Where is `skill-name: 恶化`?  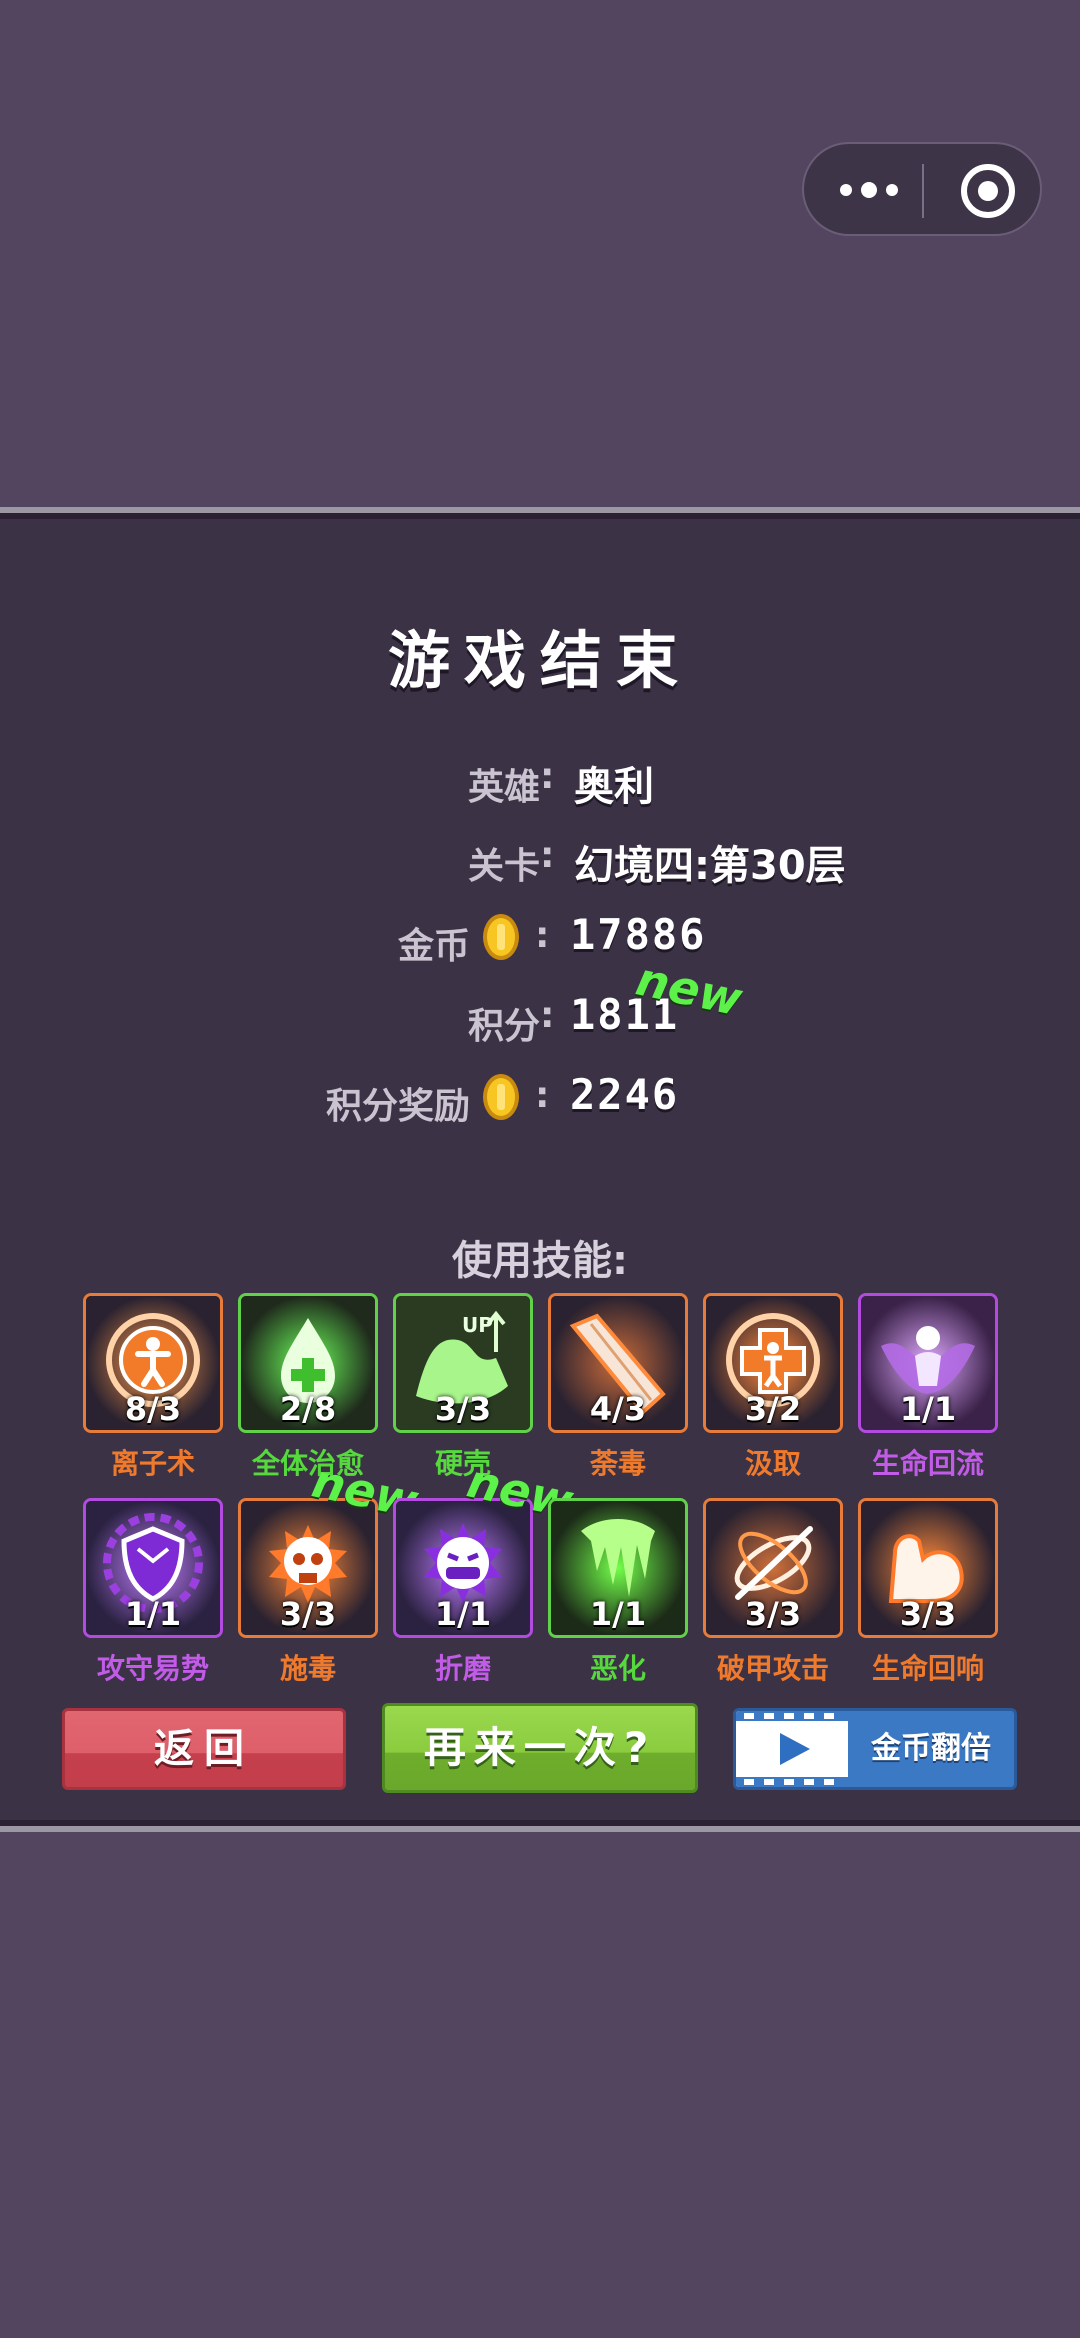 skill-name: 恶化 is located at coordinates (617, 1668).